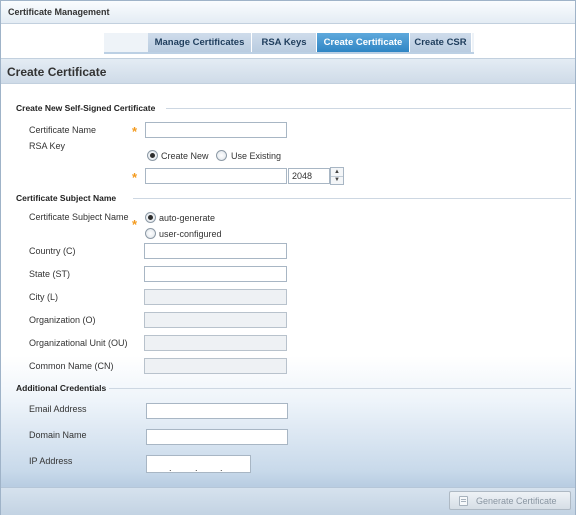 This screenshot has width=576, height=515. I want to click on stepper-down-icon: ▼, so click(337, 180).